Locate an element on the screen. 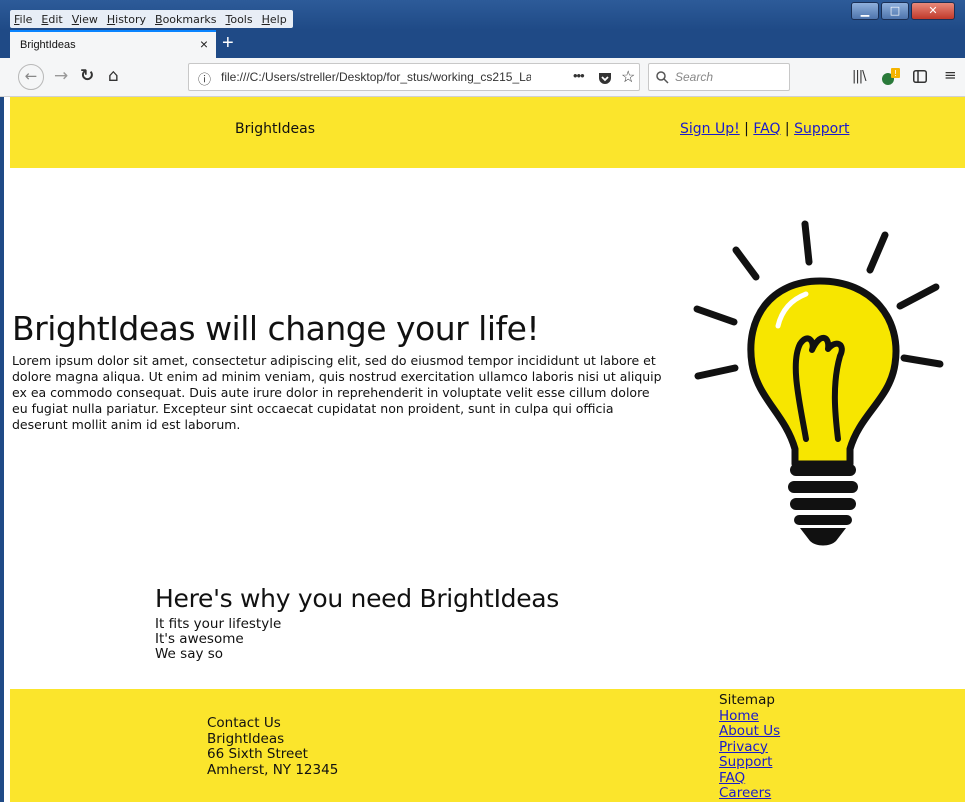 The height and width of the screenshot is (802, 965). search-box: Search is located at coordinates (719, 77).